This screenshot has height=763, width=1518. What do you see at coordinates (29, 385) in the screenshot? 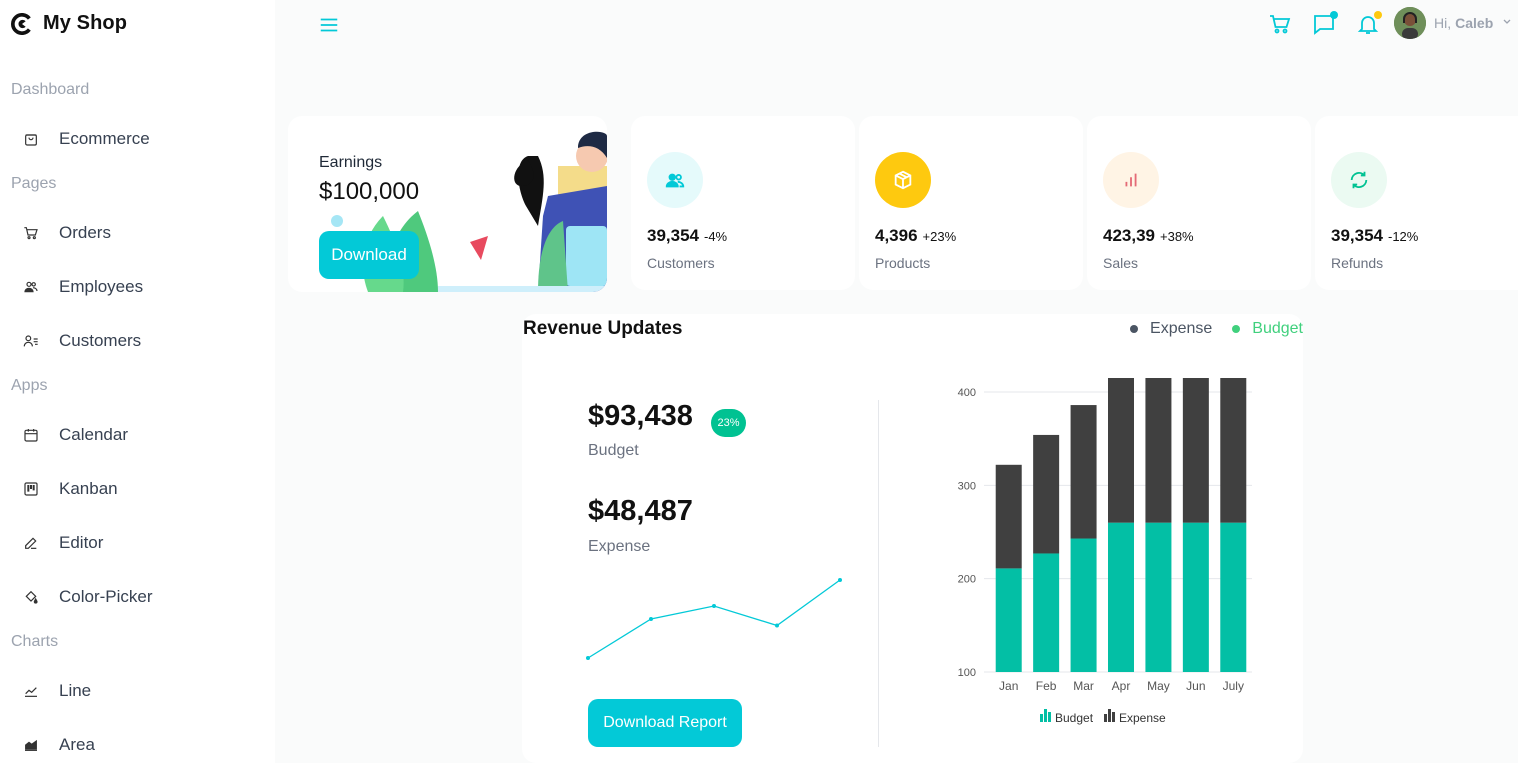
I see `section-apps: Apps` at bounding box center [29, 385].